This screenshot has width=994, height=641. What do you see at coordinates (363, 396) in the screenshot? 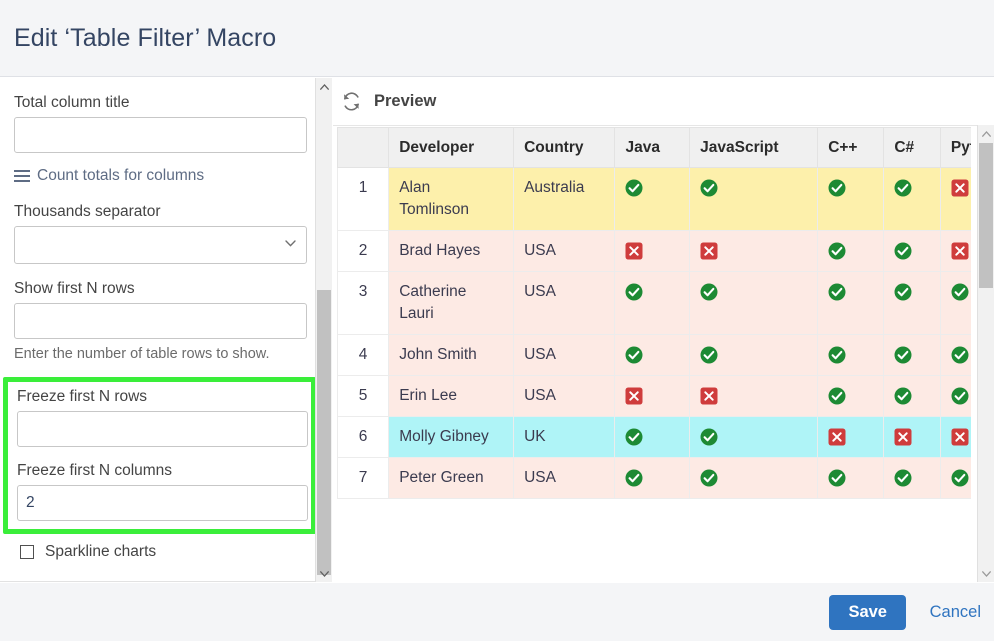
I see `cell-rownum: 5` at bounding box center [363, 396].